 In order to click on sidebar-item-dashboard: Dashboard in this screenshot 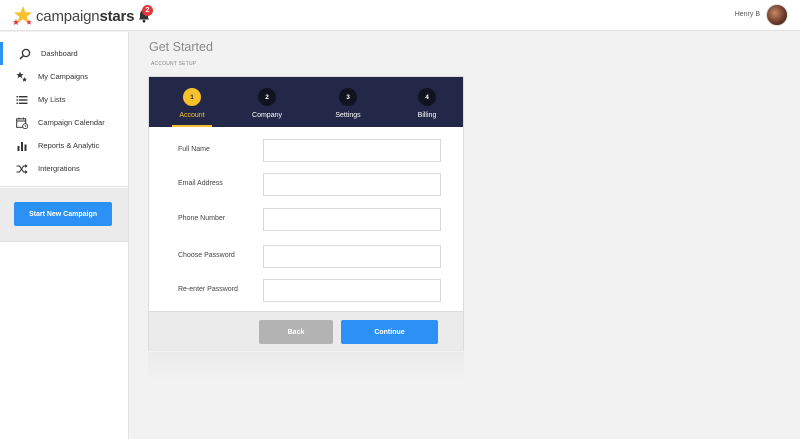, I will do `click(64, 53)`.